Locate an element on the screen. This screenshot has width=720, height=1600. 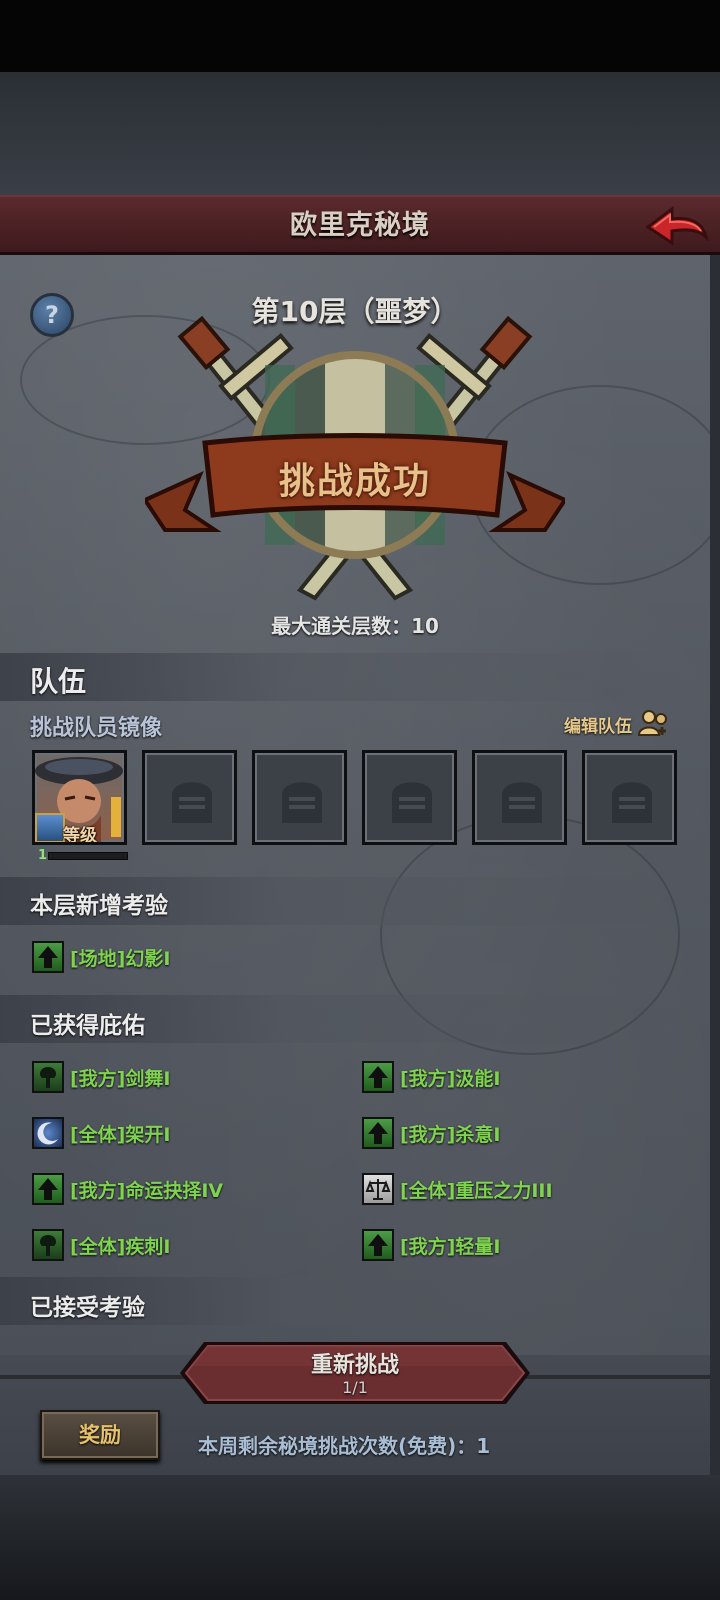
moon-icon is located at coordinates (48, 1133).